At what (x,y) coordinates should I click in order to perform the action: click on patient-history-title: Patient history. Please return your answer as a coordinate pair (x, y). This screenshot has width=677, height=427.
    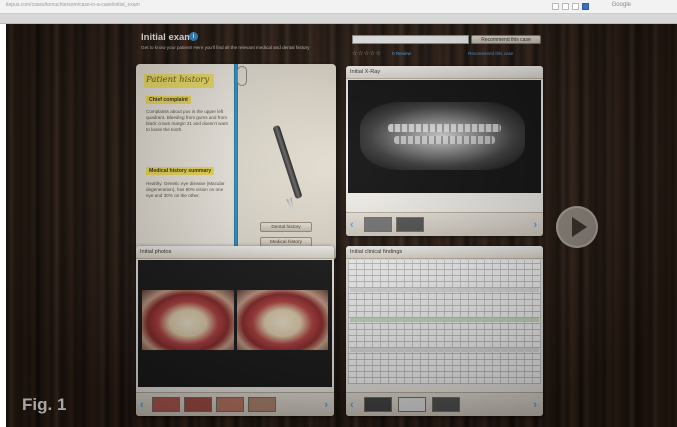
    Looking at the image, I should click on (179, 81).